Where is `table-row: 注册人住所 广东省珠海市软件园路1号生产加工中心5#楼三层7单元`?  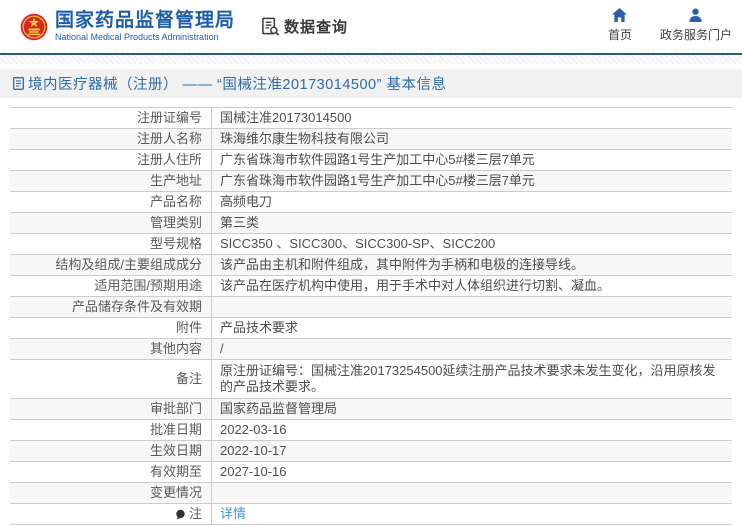
table-row: 注册人住所 广东省珠海市软件园路1号生产加工中心5#楼三层7单元 is located at coordinates (371, 160).